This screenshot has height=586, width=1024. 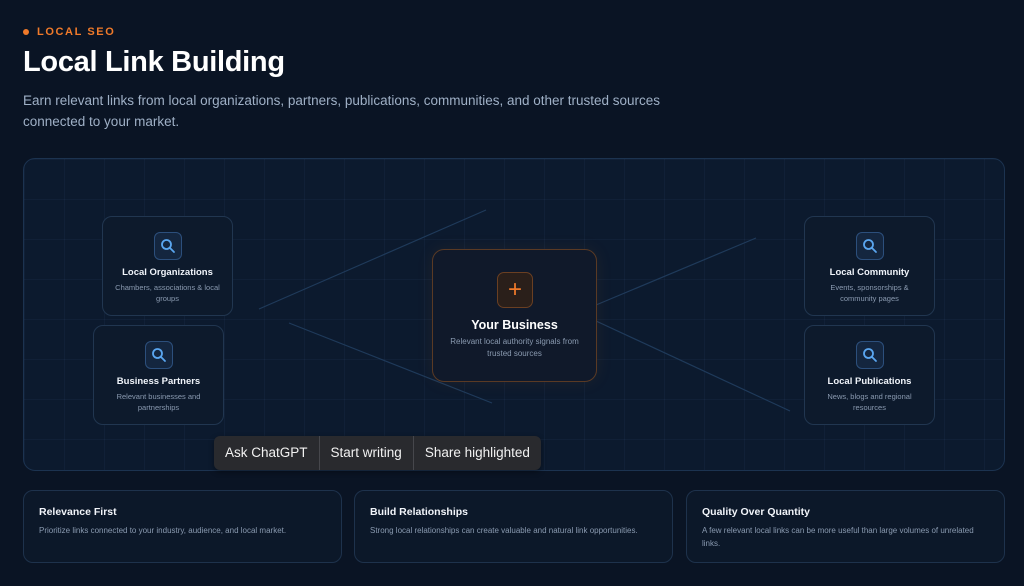 What do you see at coordinates (756, 512) in the screenshot?
I see `card-title: Quality Over Quantity` at bounding box center [756, 512].